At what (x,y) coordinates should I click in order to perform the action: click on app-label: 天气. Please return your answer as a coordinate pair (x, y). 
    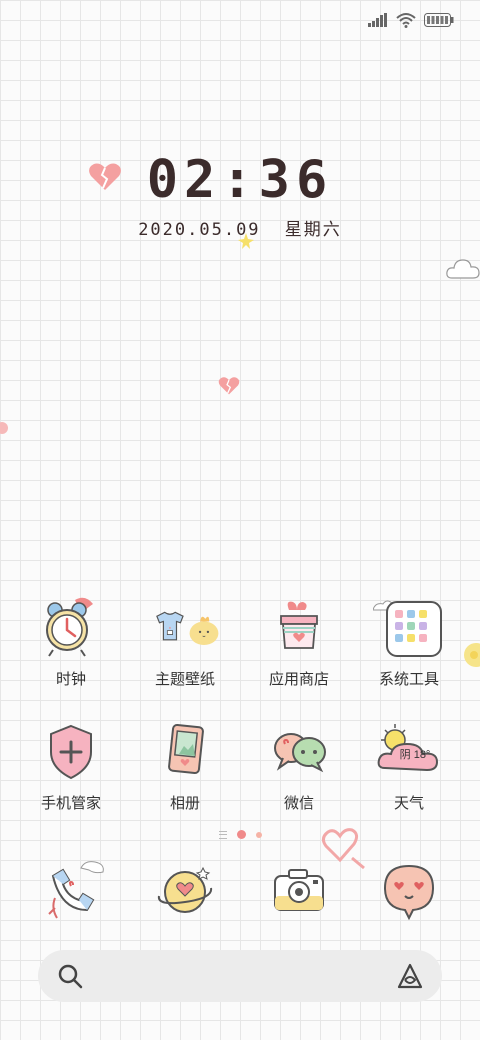
    Looking at the image, I should click on (408, 803).